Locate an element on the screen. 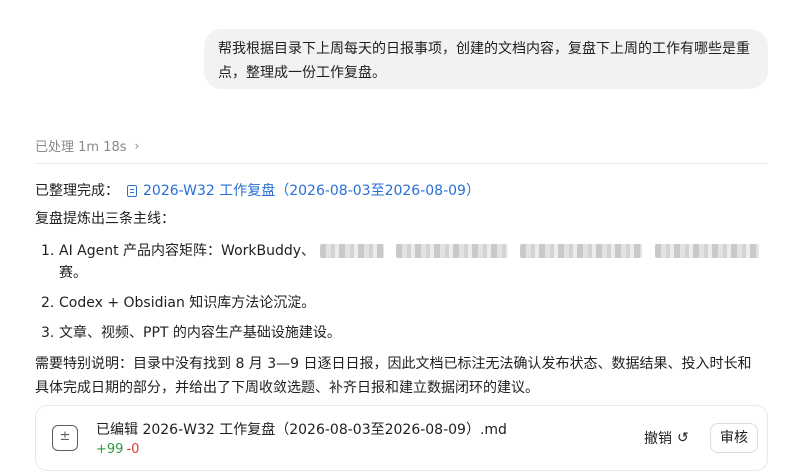  list-item-text: 文章、视频、PPT 的内容生产基础设施建设。 is located at coordinates (200, 333).